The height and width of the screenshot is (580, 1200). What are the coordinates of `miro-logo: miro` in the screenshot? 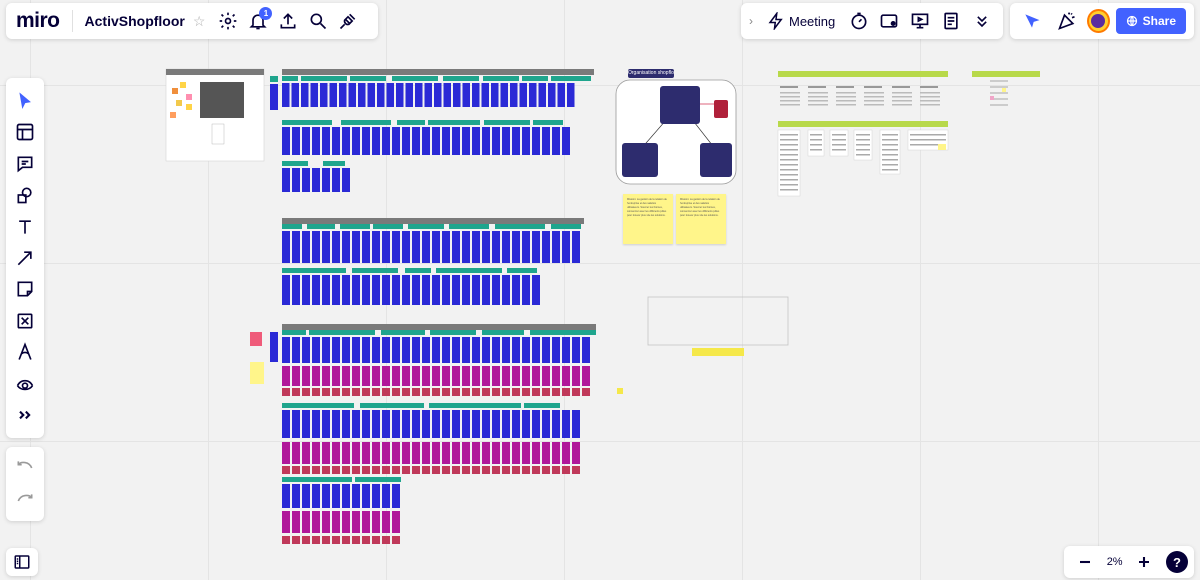 It's located at (38, 21).